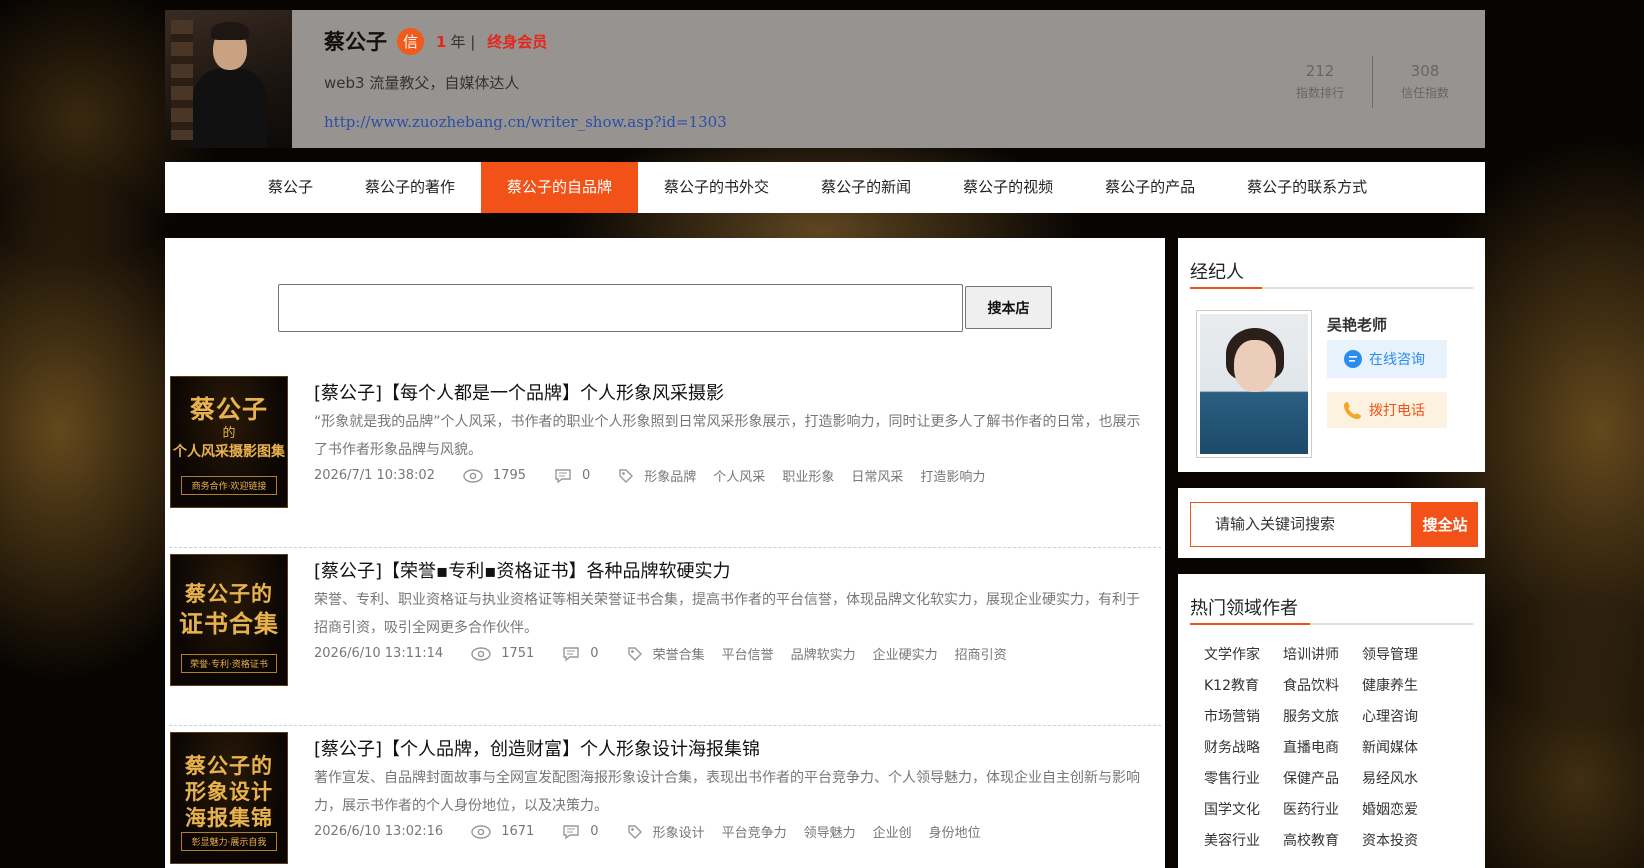 This screenshot has width=1644, height=868. Describe the element at coordinates (952, 475) in the screenshot. I see `article-tag: 打造影响力` at that location.